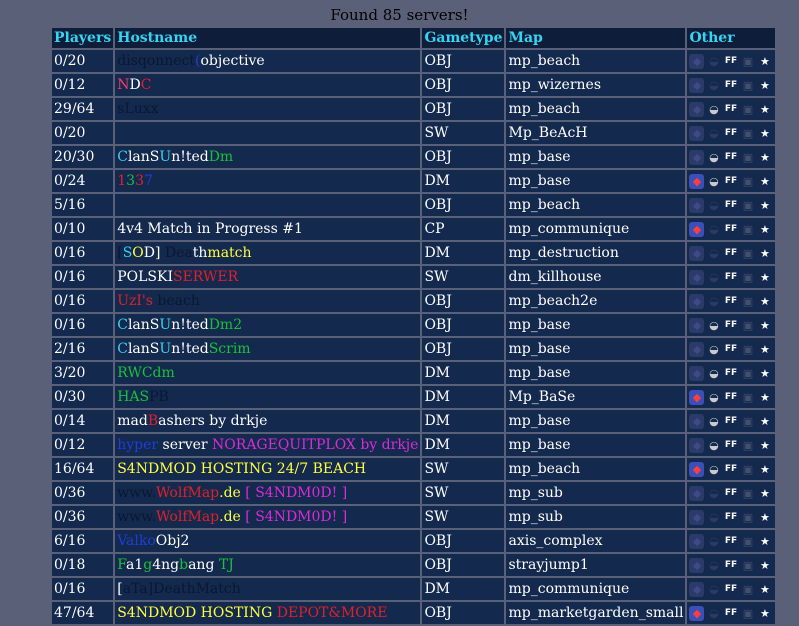 This screenshot has height=626, width=799. Describe the element at coordinates (83, 38) in the screenshot. I see `column-header-players: Players` at that location.